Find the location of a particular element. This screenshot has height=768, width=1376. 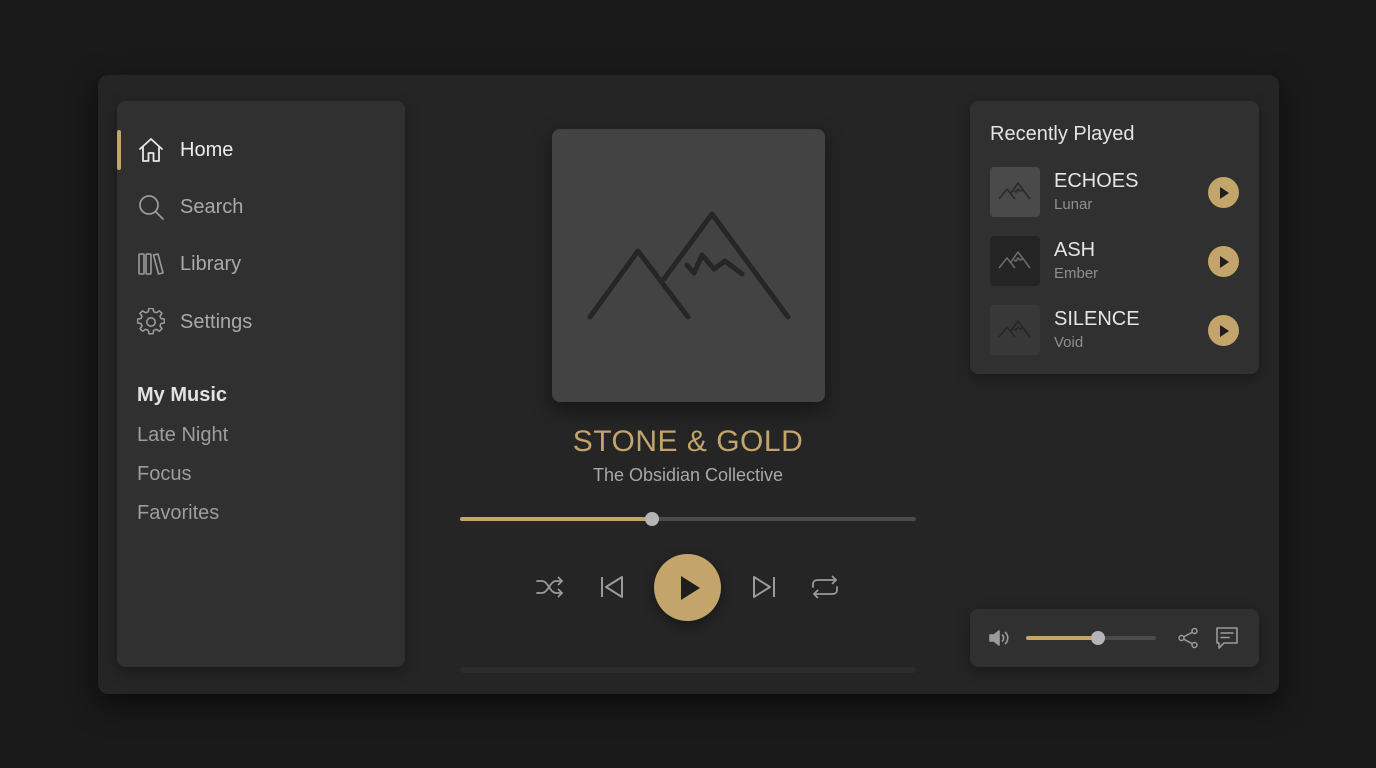

sidebar-item-label: Home is located at coordinates (207, 149).